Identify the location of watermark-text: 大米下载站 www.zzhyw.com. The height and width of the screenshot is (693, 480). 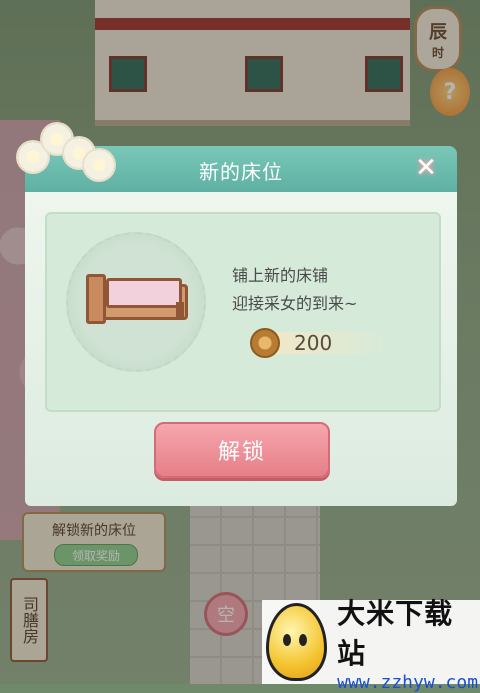
(408, 642).